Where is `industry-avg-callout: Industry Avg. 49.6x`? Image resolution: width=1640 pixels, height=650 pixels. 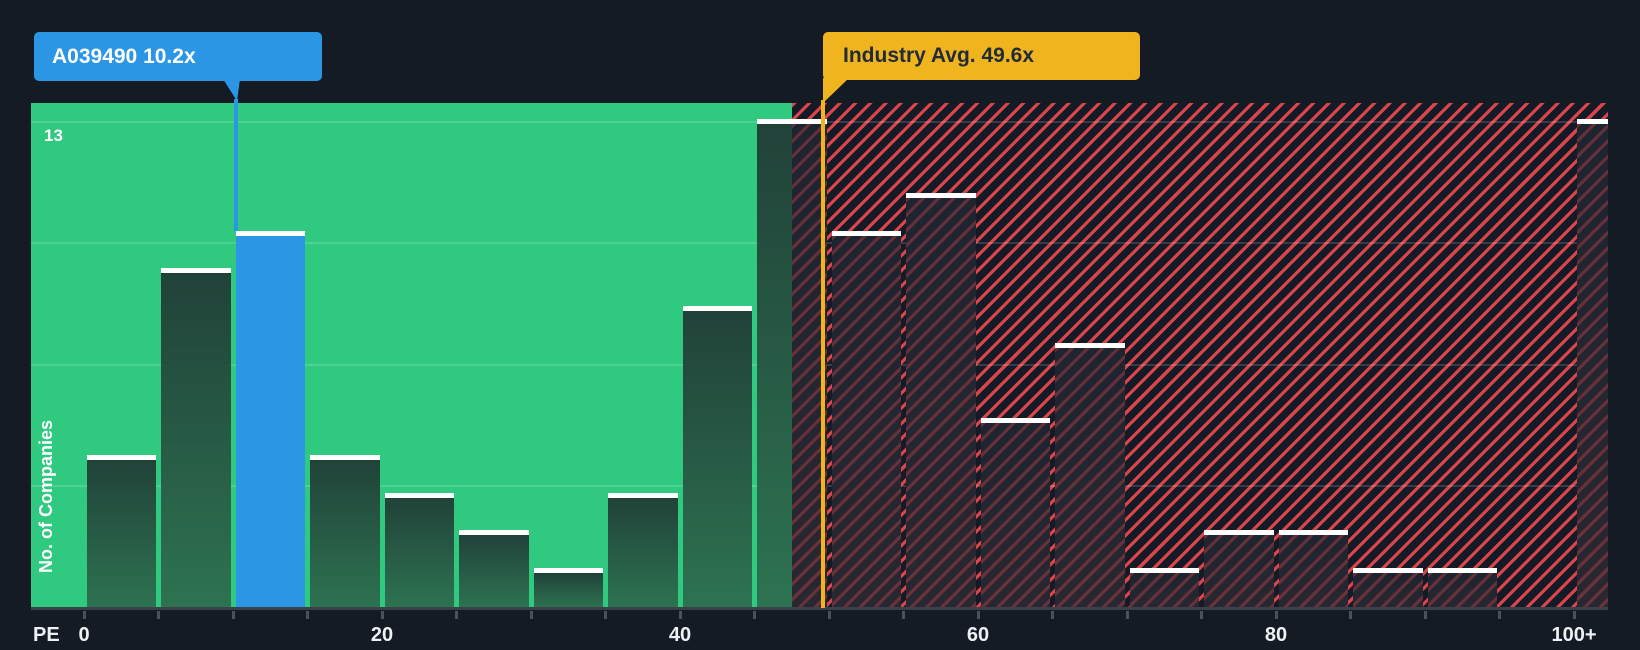
industry-avg-callout: Industry Avg. 49.6x is located at coordinates (981, 56).